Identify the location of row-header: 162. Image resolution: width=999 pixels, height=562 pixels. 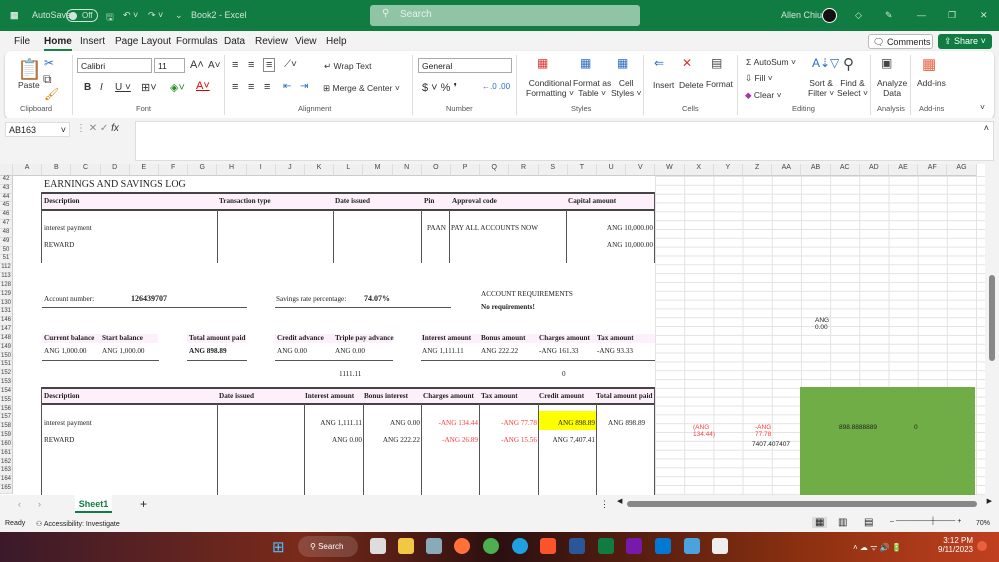
(6, 463).